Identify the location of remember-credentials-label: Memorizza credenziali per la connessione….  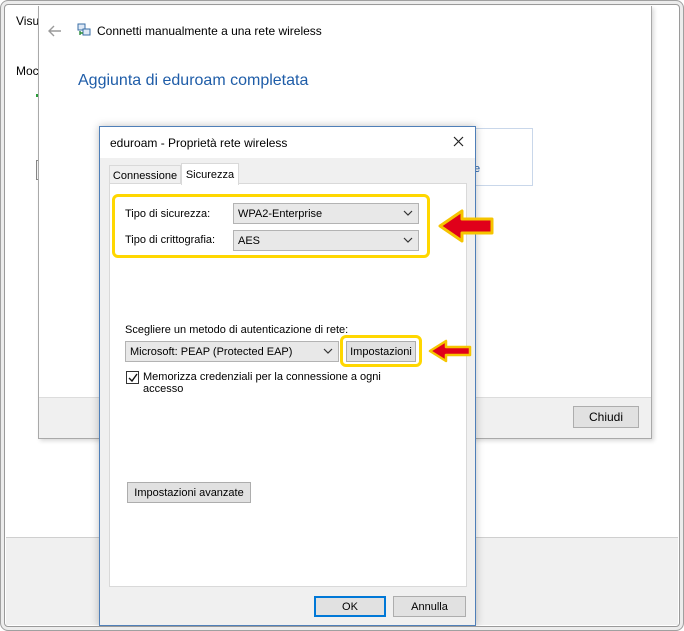
(262, 383).